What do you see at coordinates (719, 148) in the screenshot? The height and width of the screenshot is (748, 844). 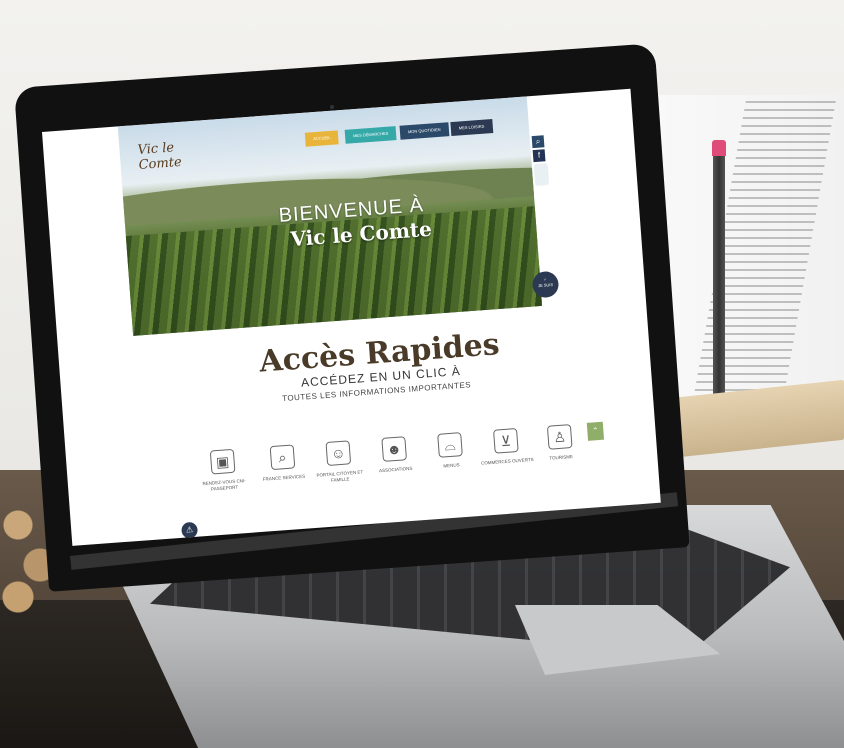 I see `pen-cap` at bounding box center [719, 148].